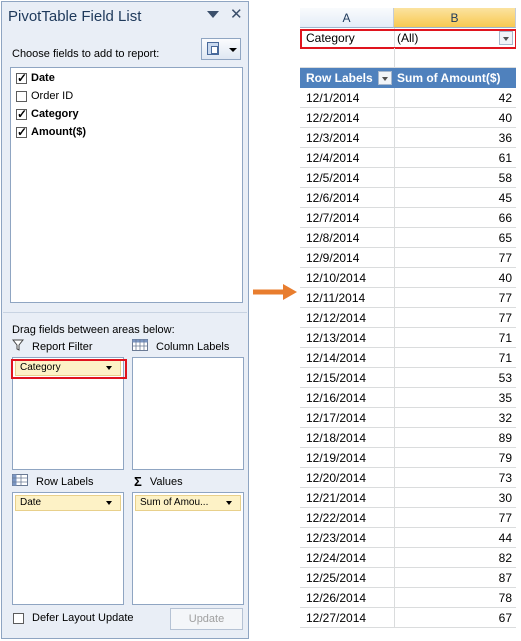  I want to click on table-row: 12/27/2014 67, so click(408, 618).